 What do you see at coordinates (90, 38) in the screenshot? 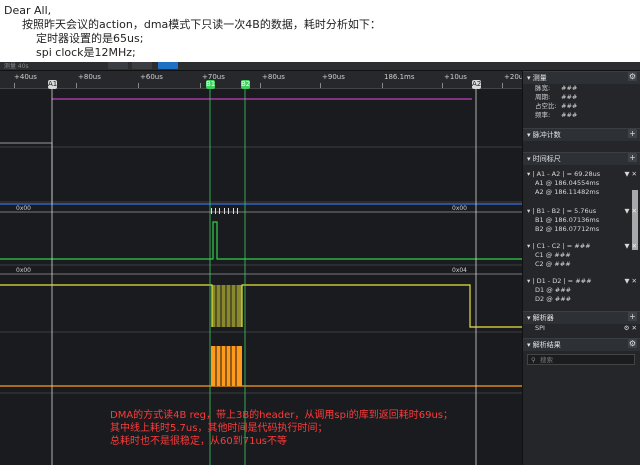
I see `email-timer-line: 定时器设置的是65us;` at bounding box center [90, 38].